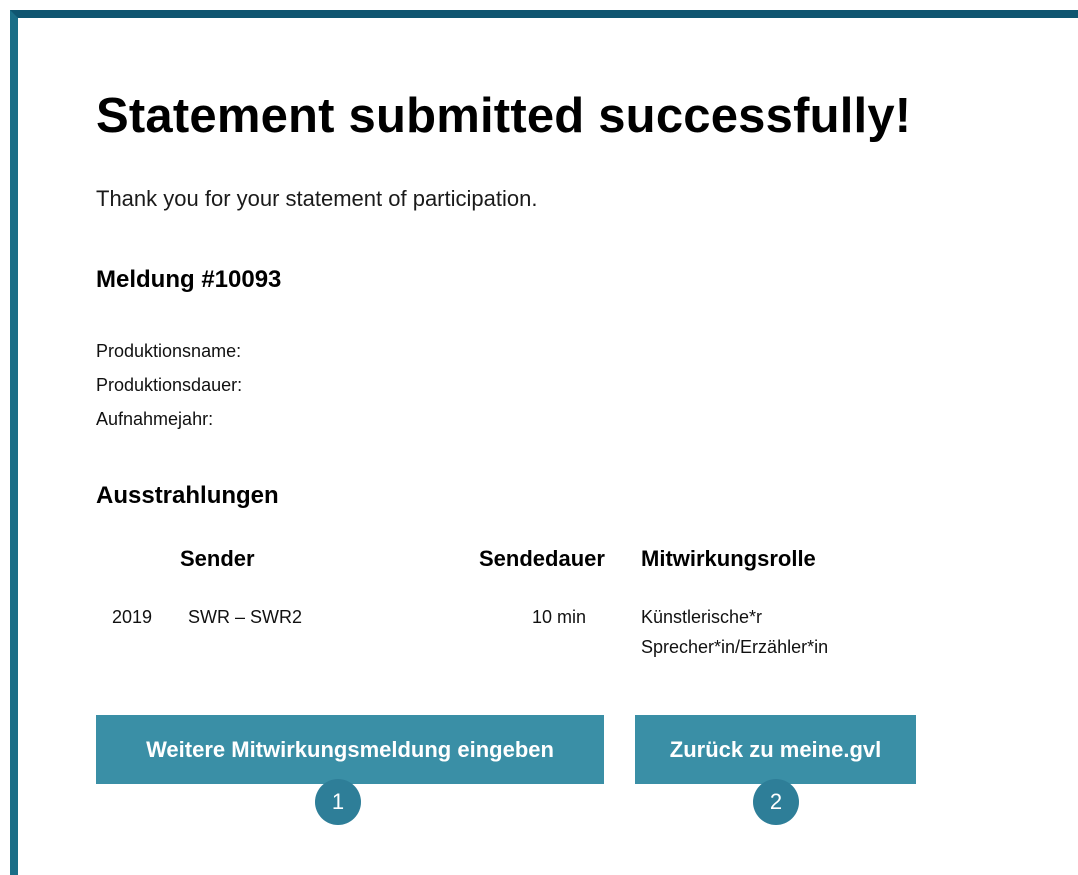 The width and height of the screenshot is (1078, 875). What do you see at coordinates (217, 558) in the screenshot?
I see `column-header-sender: Sender` at bounding box center [217, 558].